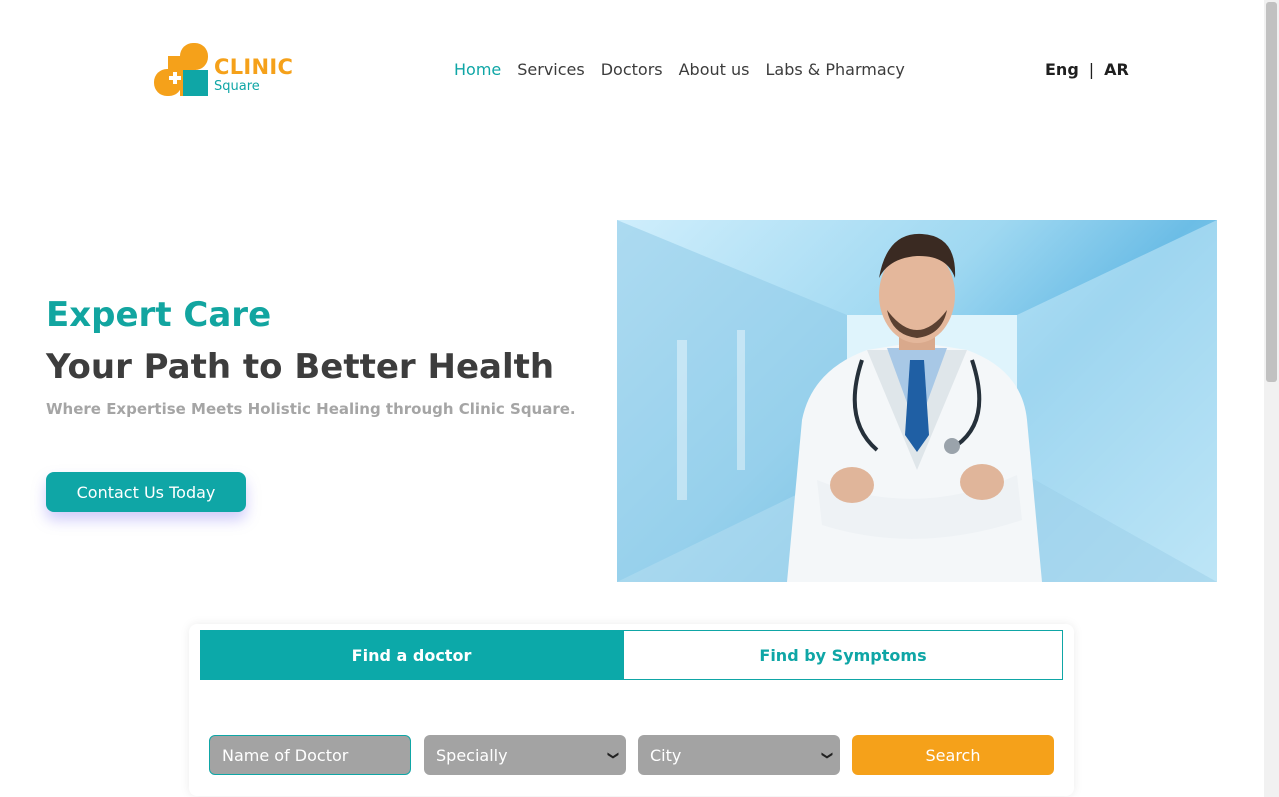  I want to click on nav-labs-pharmacy: Labs & Pharmacy, so click(834, 69).